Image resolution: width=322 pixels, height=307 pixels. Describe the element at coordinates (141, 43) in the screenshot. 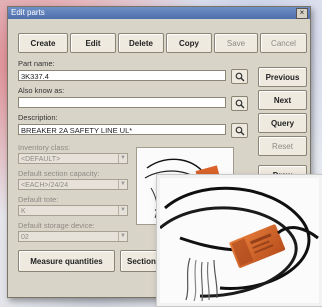

I see `delete-button: Delete` at that location.